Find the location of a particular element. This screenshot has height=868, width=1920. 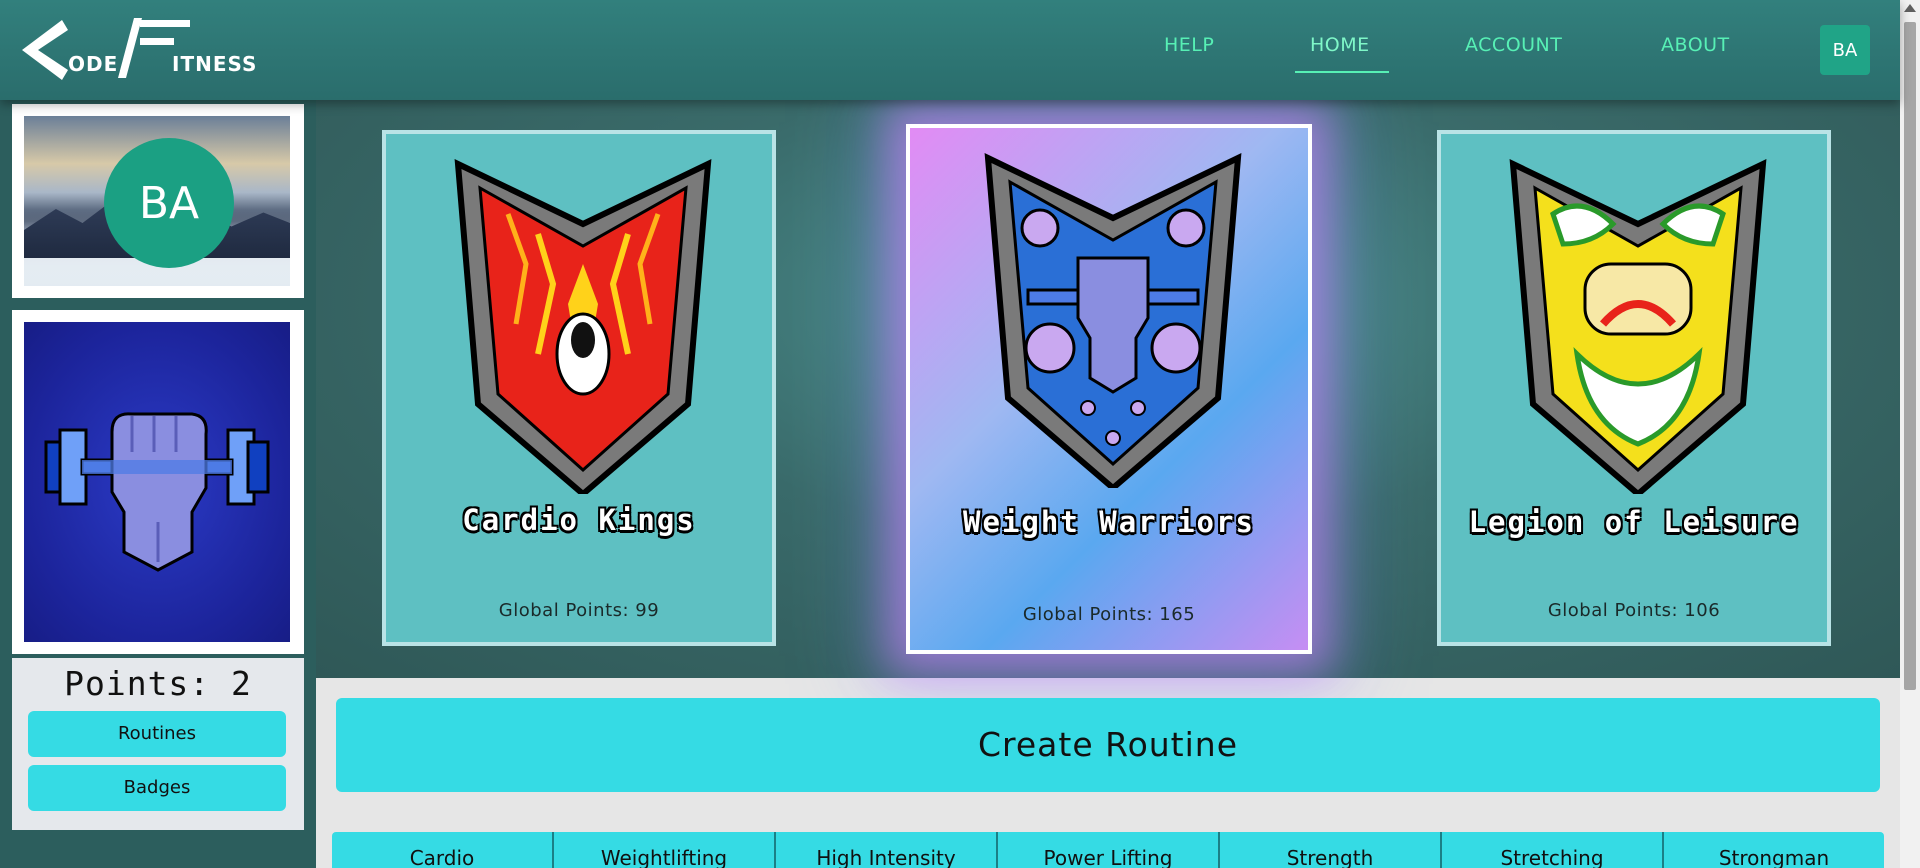

profile-avatar: BA is located at coordinates (169, 203).